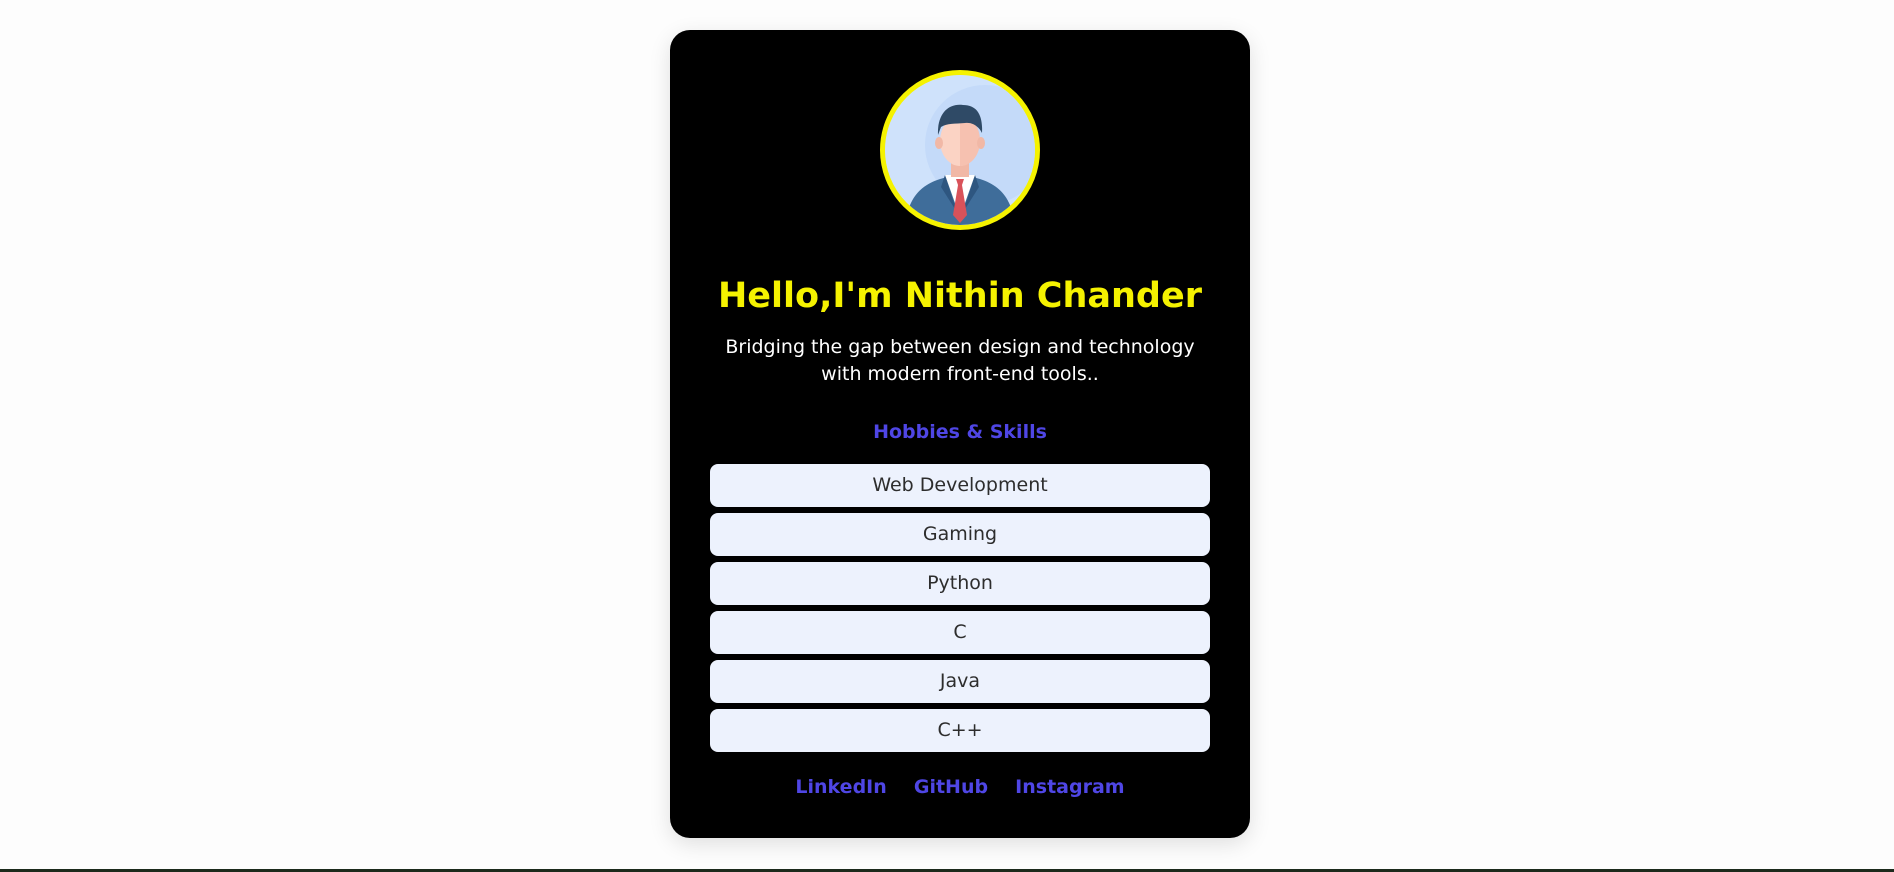 This screenshot has height=872, width=1894. I want to click on social-links: LinkedIn GitHub Instagram, so click(960, 787).